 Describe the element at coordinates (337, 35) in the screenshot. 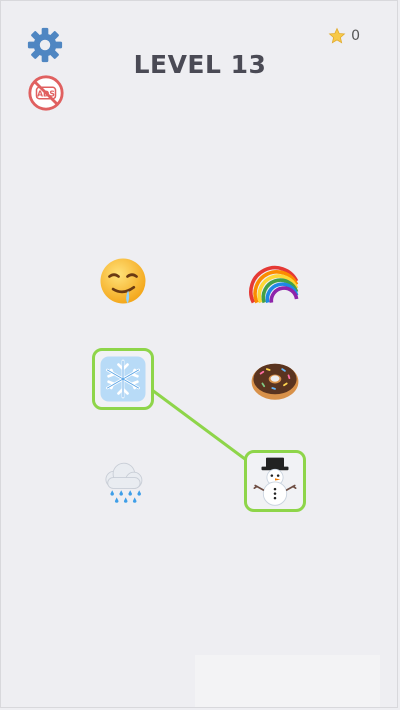

I see `star-icon` at that location.